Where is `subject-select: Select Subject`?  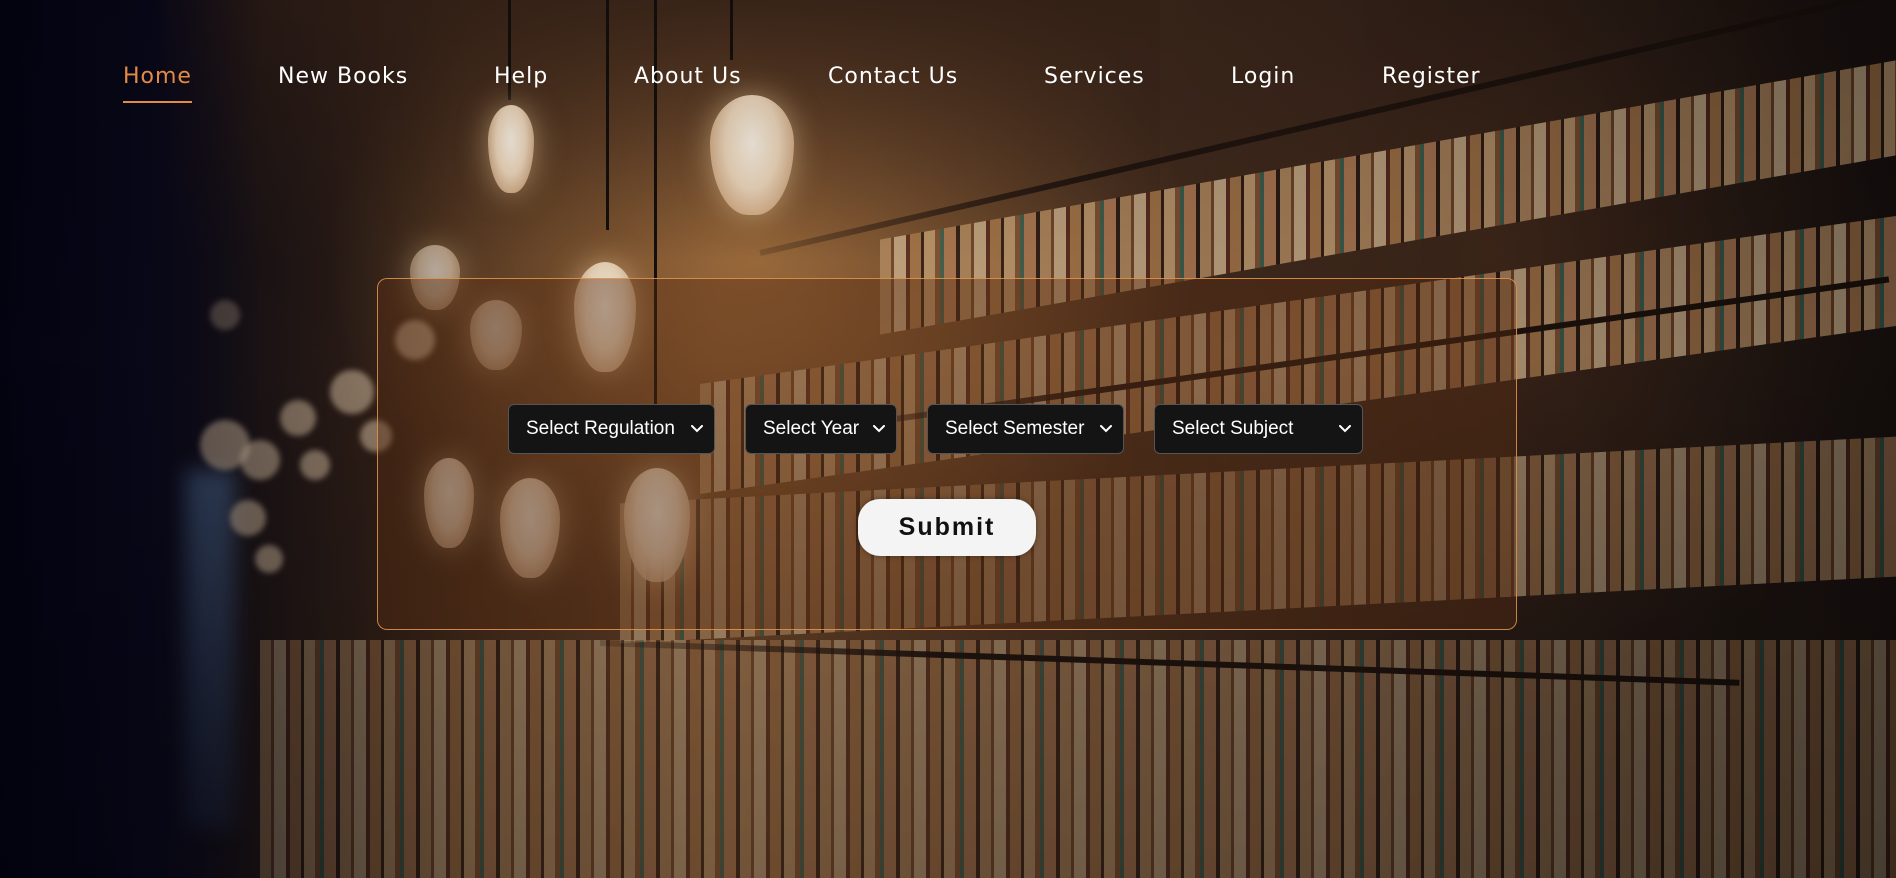
subject-select: Select Subject is located at coordinates (1258, 429).